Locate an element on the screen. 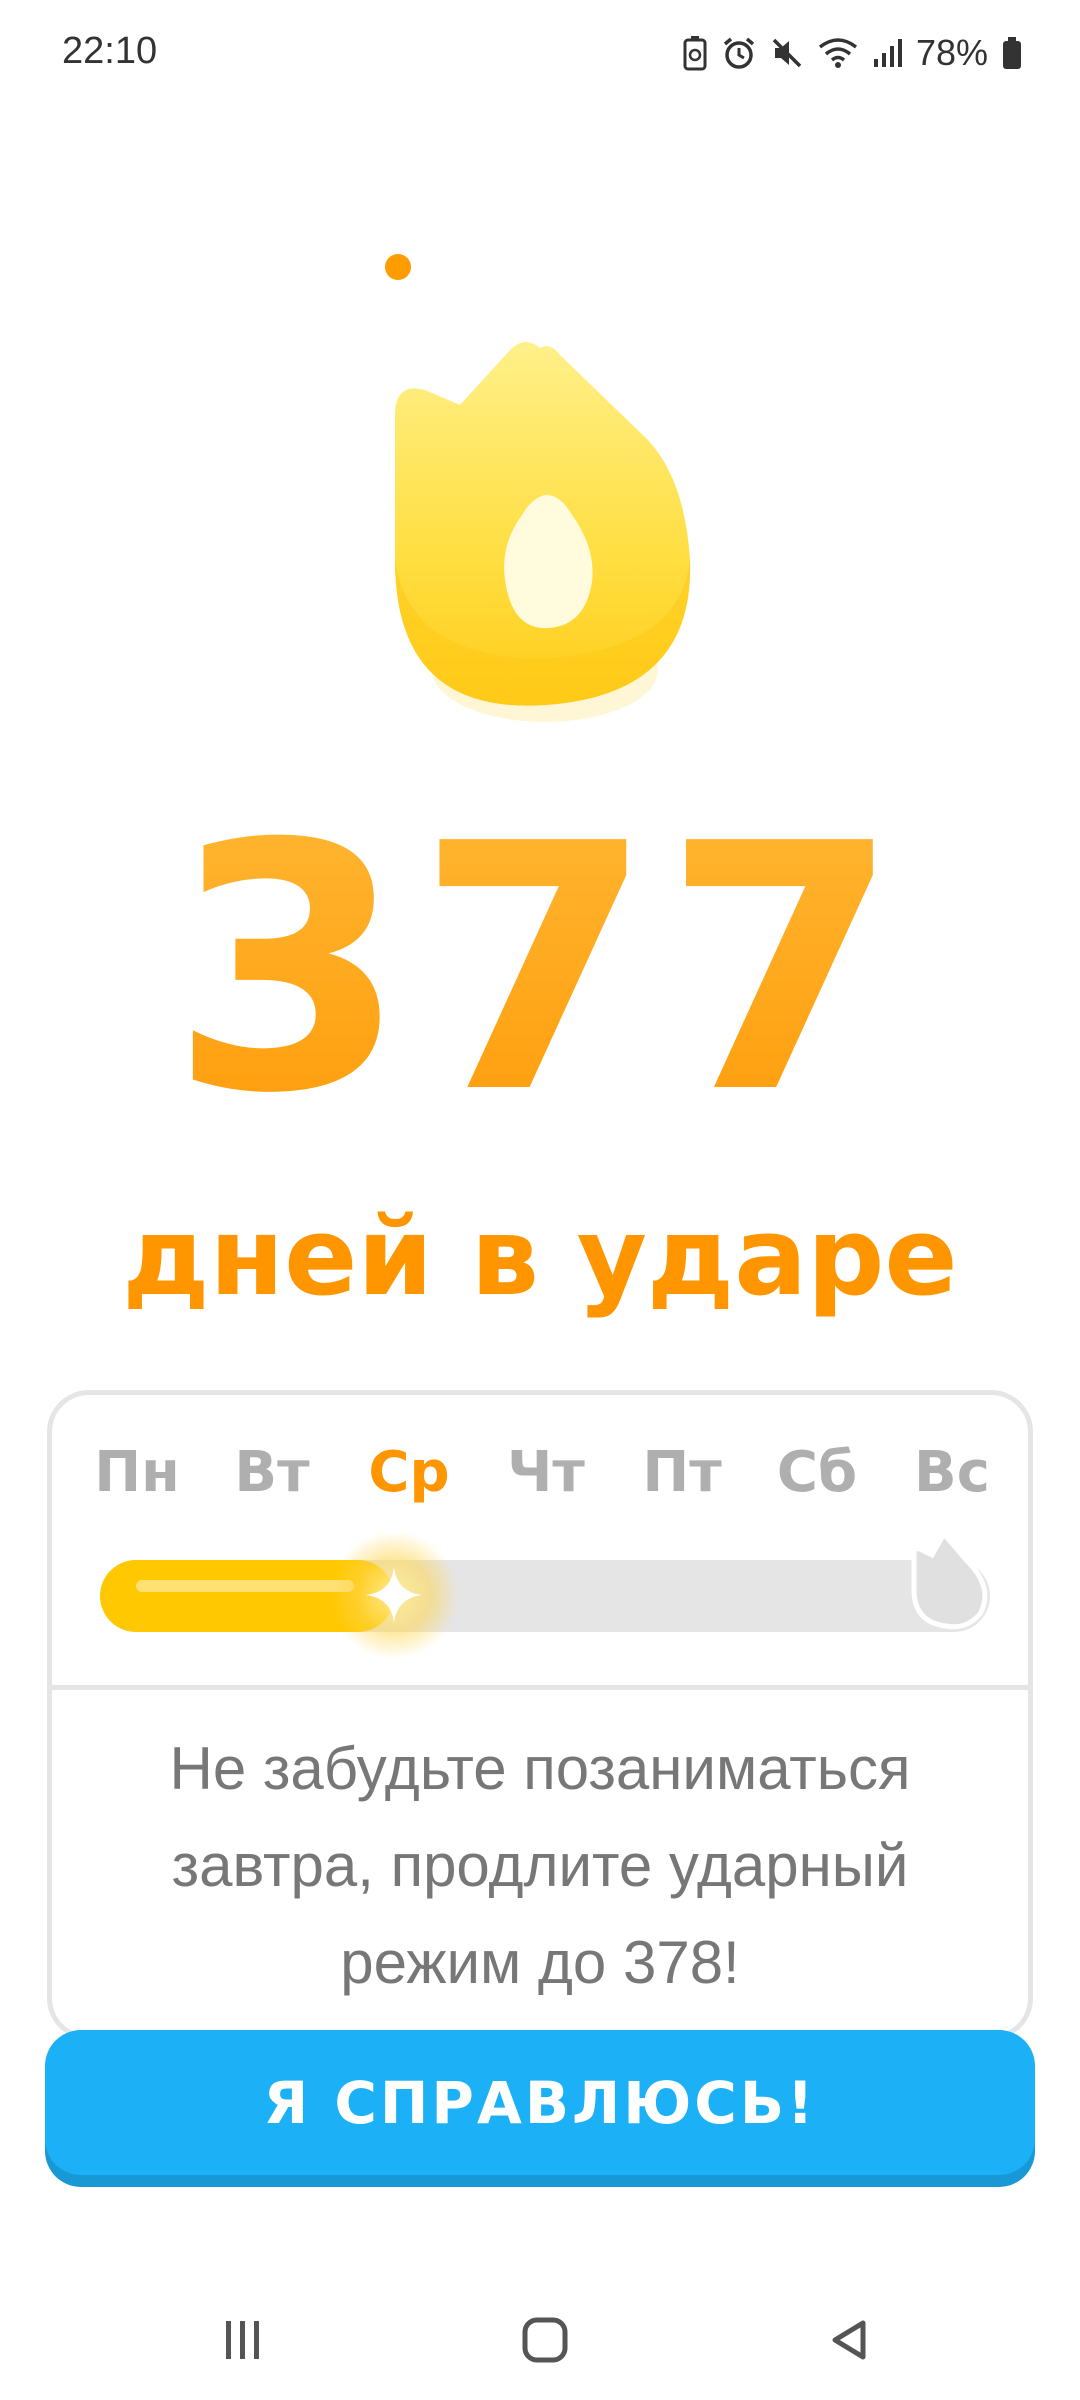 This screenshot has height=2400, width=1080. continue-button: Я СПРАВЛЮСЬ! is located at coordinates (540, 2102).